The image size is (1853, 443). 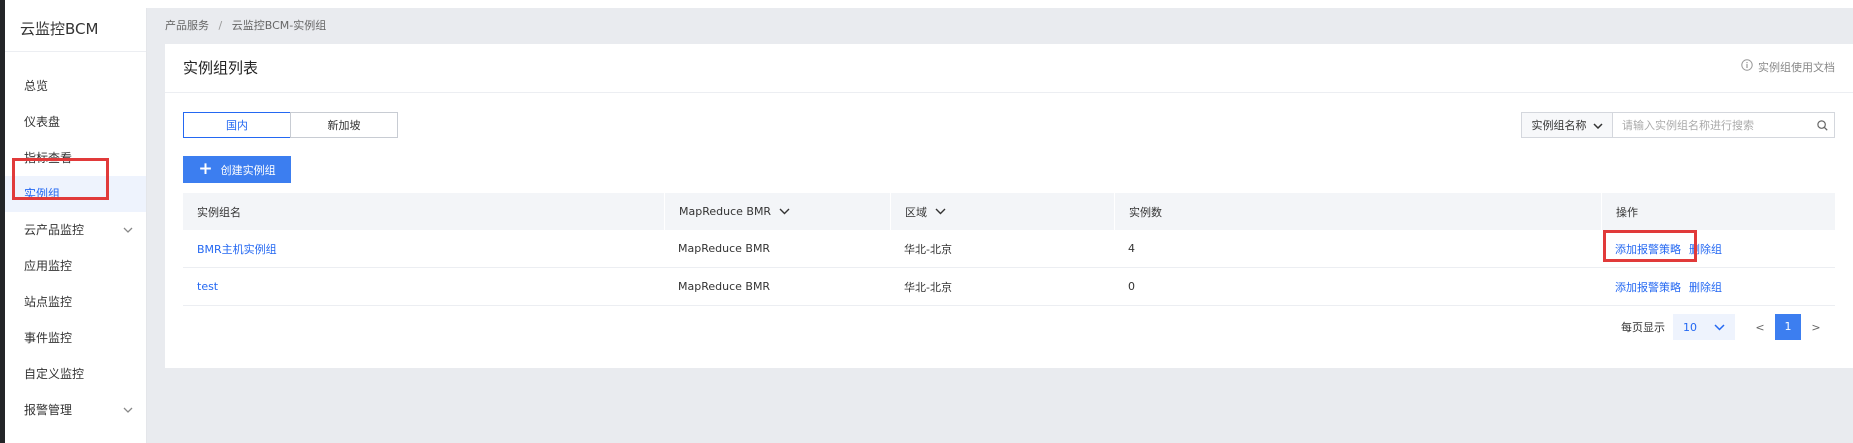 I want to click on create-instance-group-button: + 创建实例组, so click(x=237, y=169).